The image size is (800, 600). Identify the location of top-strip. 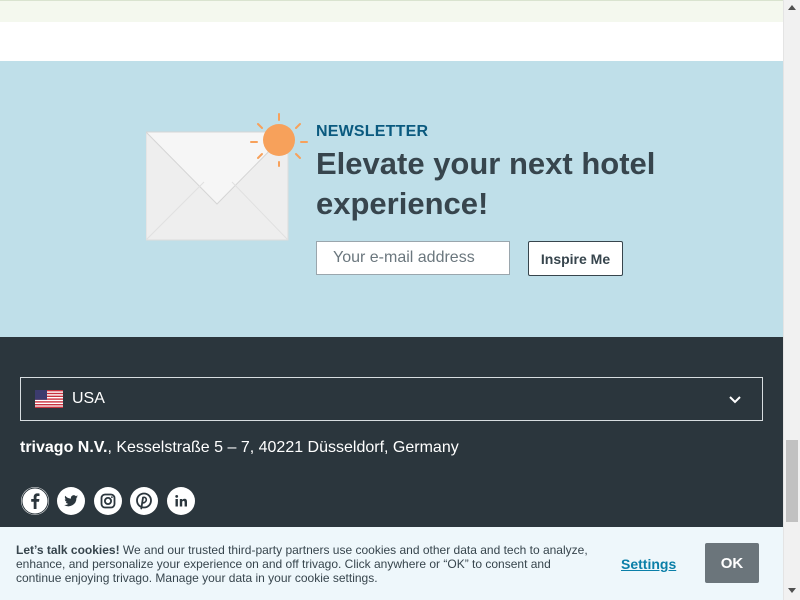
(391, 11).